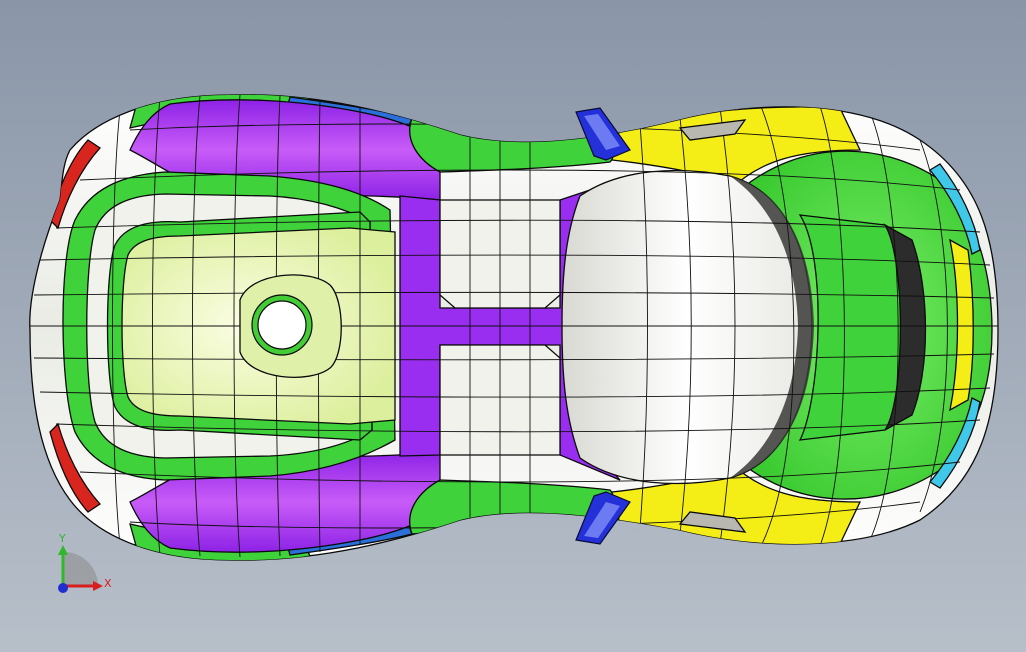 Image resolution: width=1026 pixels, height=652 pixels. Describe the element at coordinates (62, 538) in the screenshot. I see `y-axis-label: Y` at that location.